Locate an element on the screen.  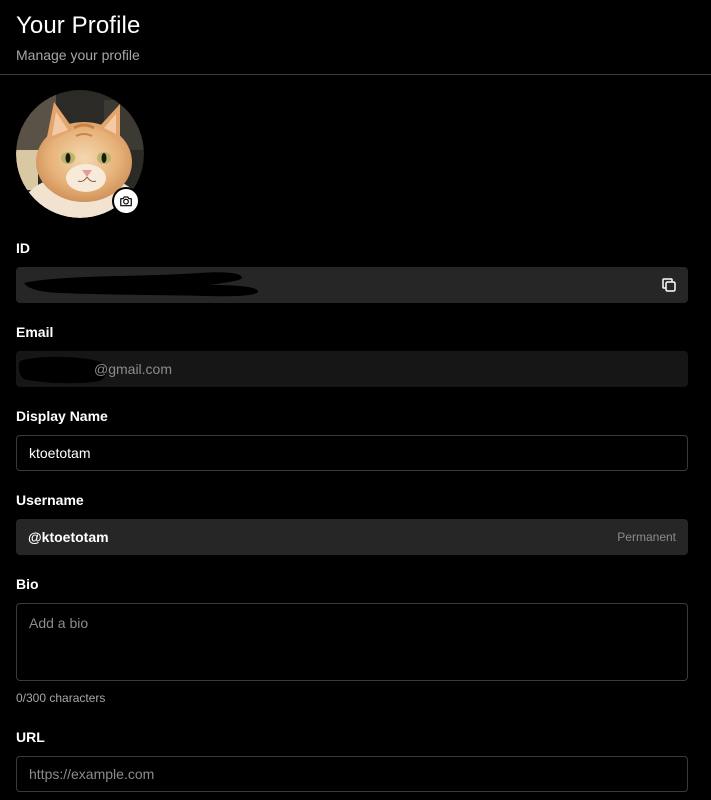
display-name-label: Display Name is located at coordinates (62, 416).